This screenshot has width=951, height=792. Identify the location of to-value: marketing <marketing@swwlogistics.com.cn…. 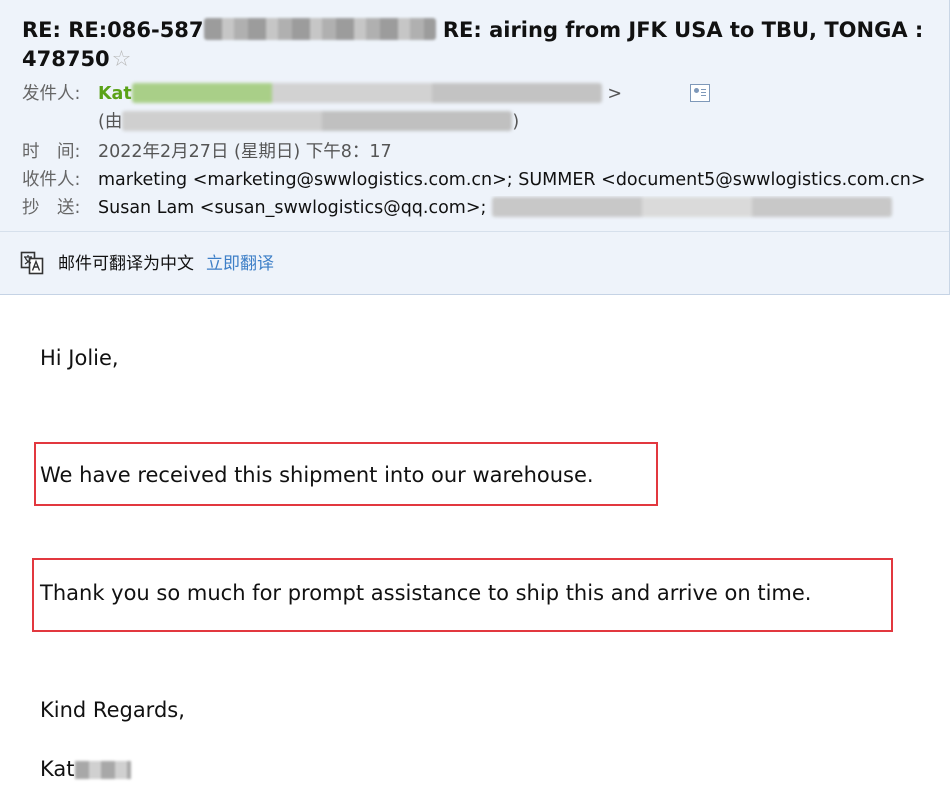
(511, 180).